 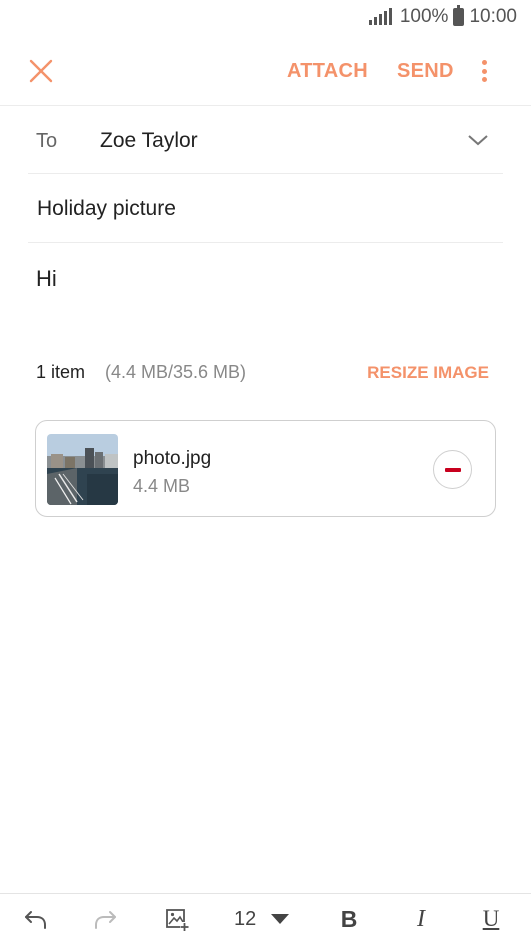 What do you see at coordinates (265, 468) in the screenshot?
I see `attachment-item: photo.jpg 4.4 MB` at bounding box center [265, 468].